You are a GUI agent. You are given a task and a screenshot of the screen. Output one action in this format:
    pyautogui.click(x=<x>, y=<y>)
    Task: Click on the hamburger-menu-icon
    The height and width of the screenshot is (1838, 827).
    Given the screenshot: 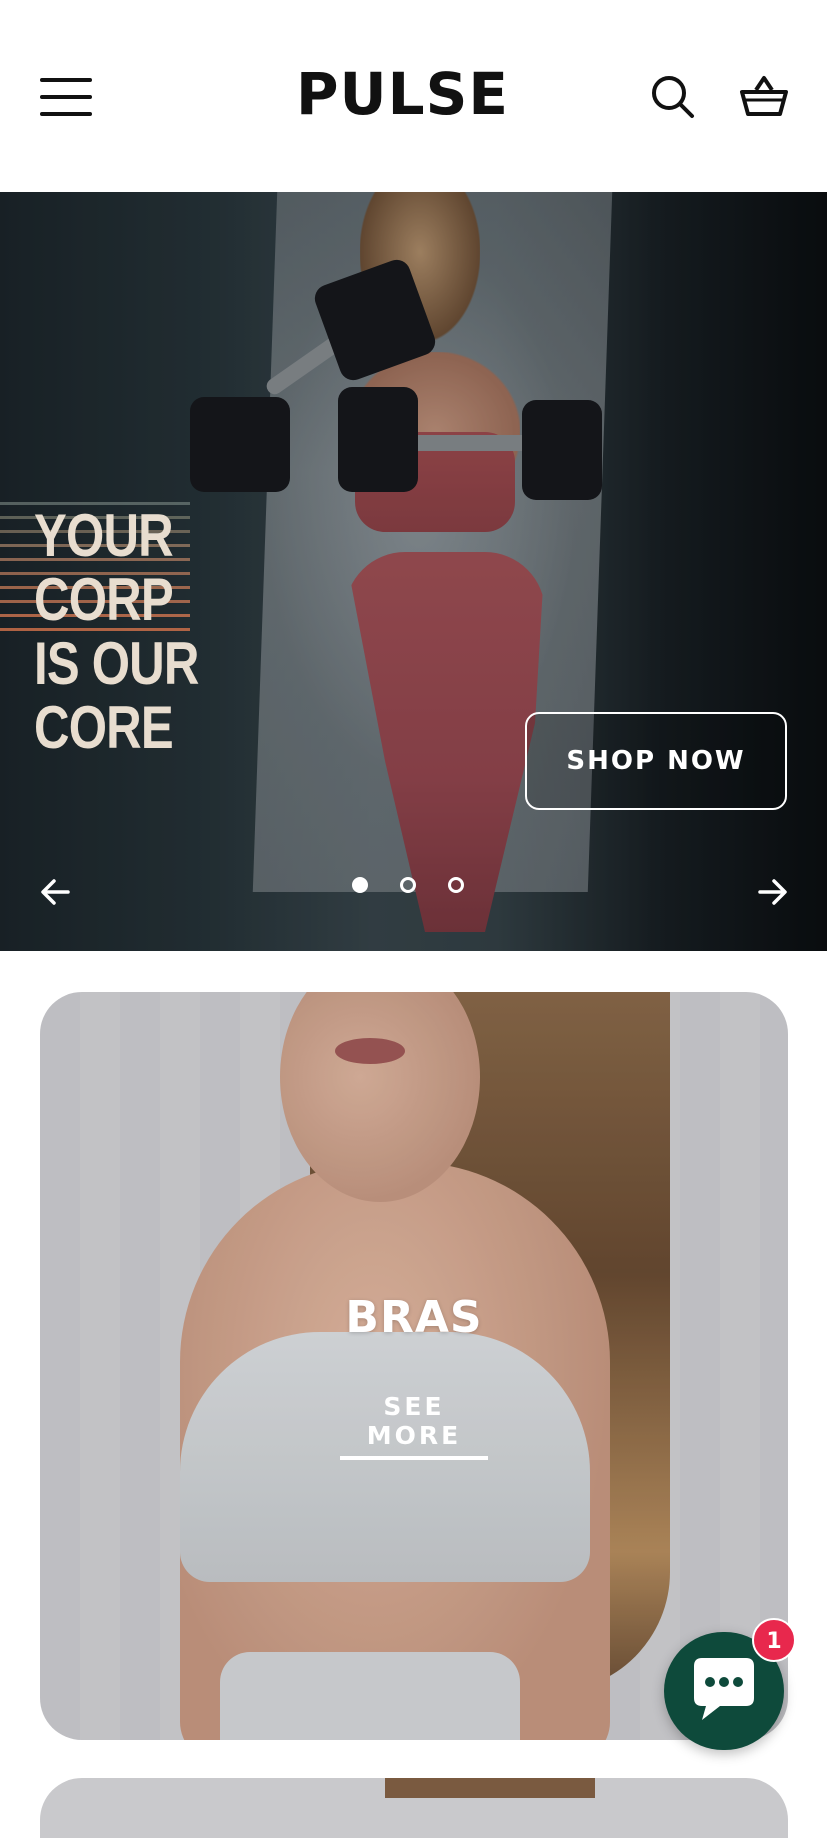 What is the action you would take?
    pyautogui.click(x=66, y=97)
    